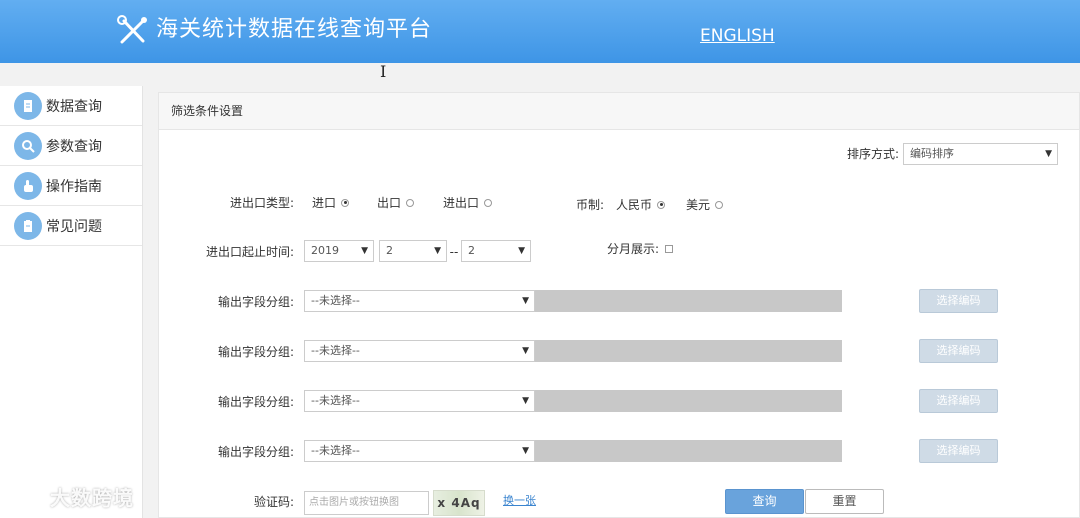 This screenshot has height=518, width=1080. What do you see at coordinates (413, 251) in the screenshot?
I see `start-month-select: 2 ▼` at bounding box center [413, 251].